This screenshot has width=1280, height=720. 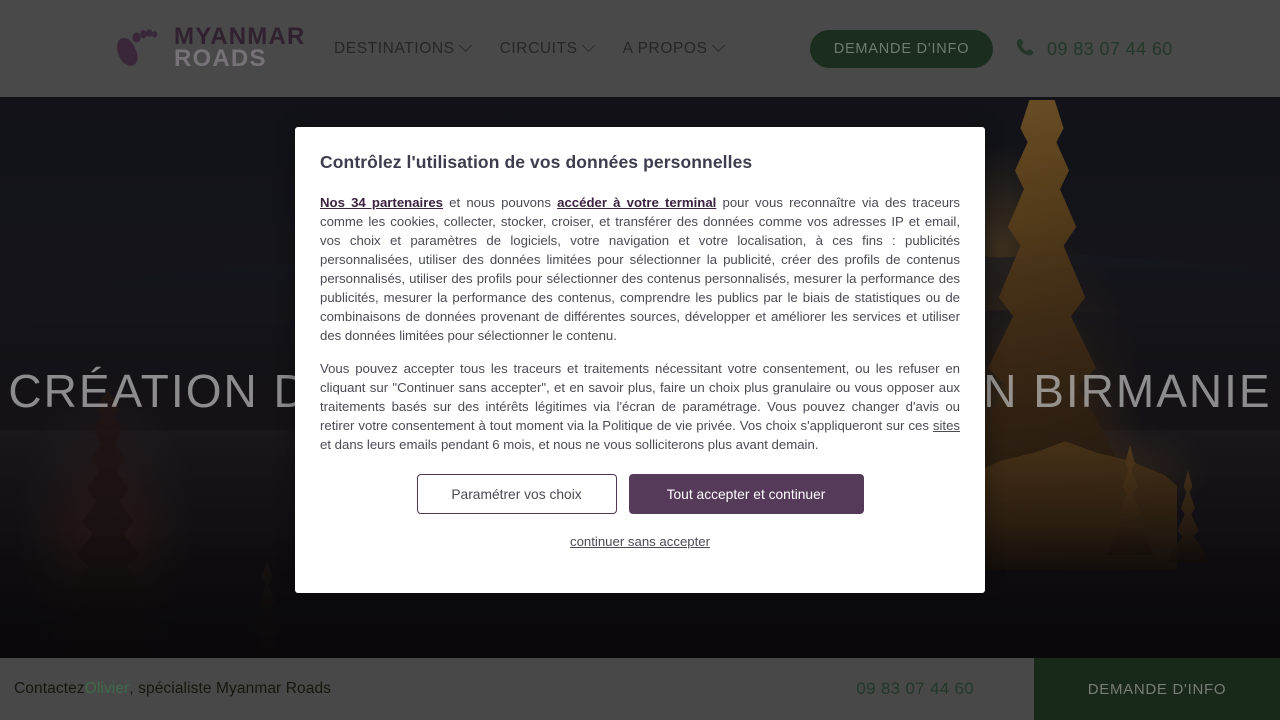 I want to click on header-phone-number: 09 83 07 44 60, so click(x=1110, y=49).